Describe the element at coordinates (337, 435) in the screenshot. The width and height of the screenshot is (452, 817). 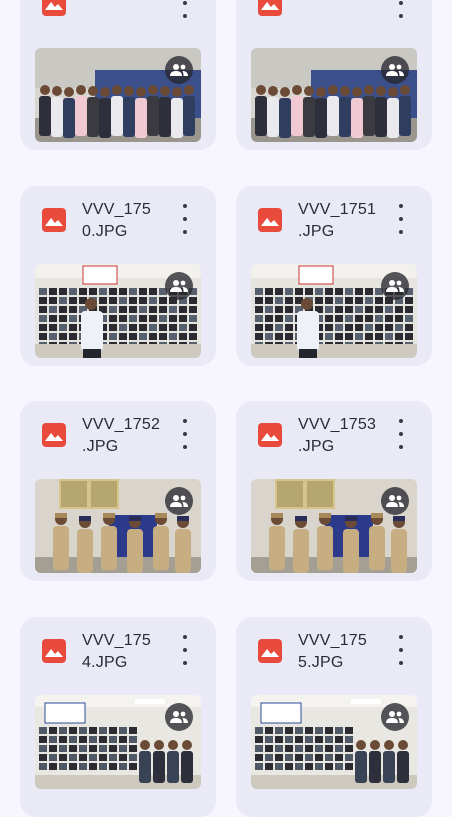
I see `file-name: VVV_1753 .JPG` at that location.